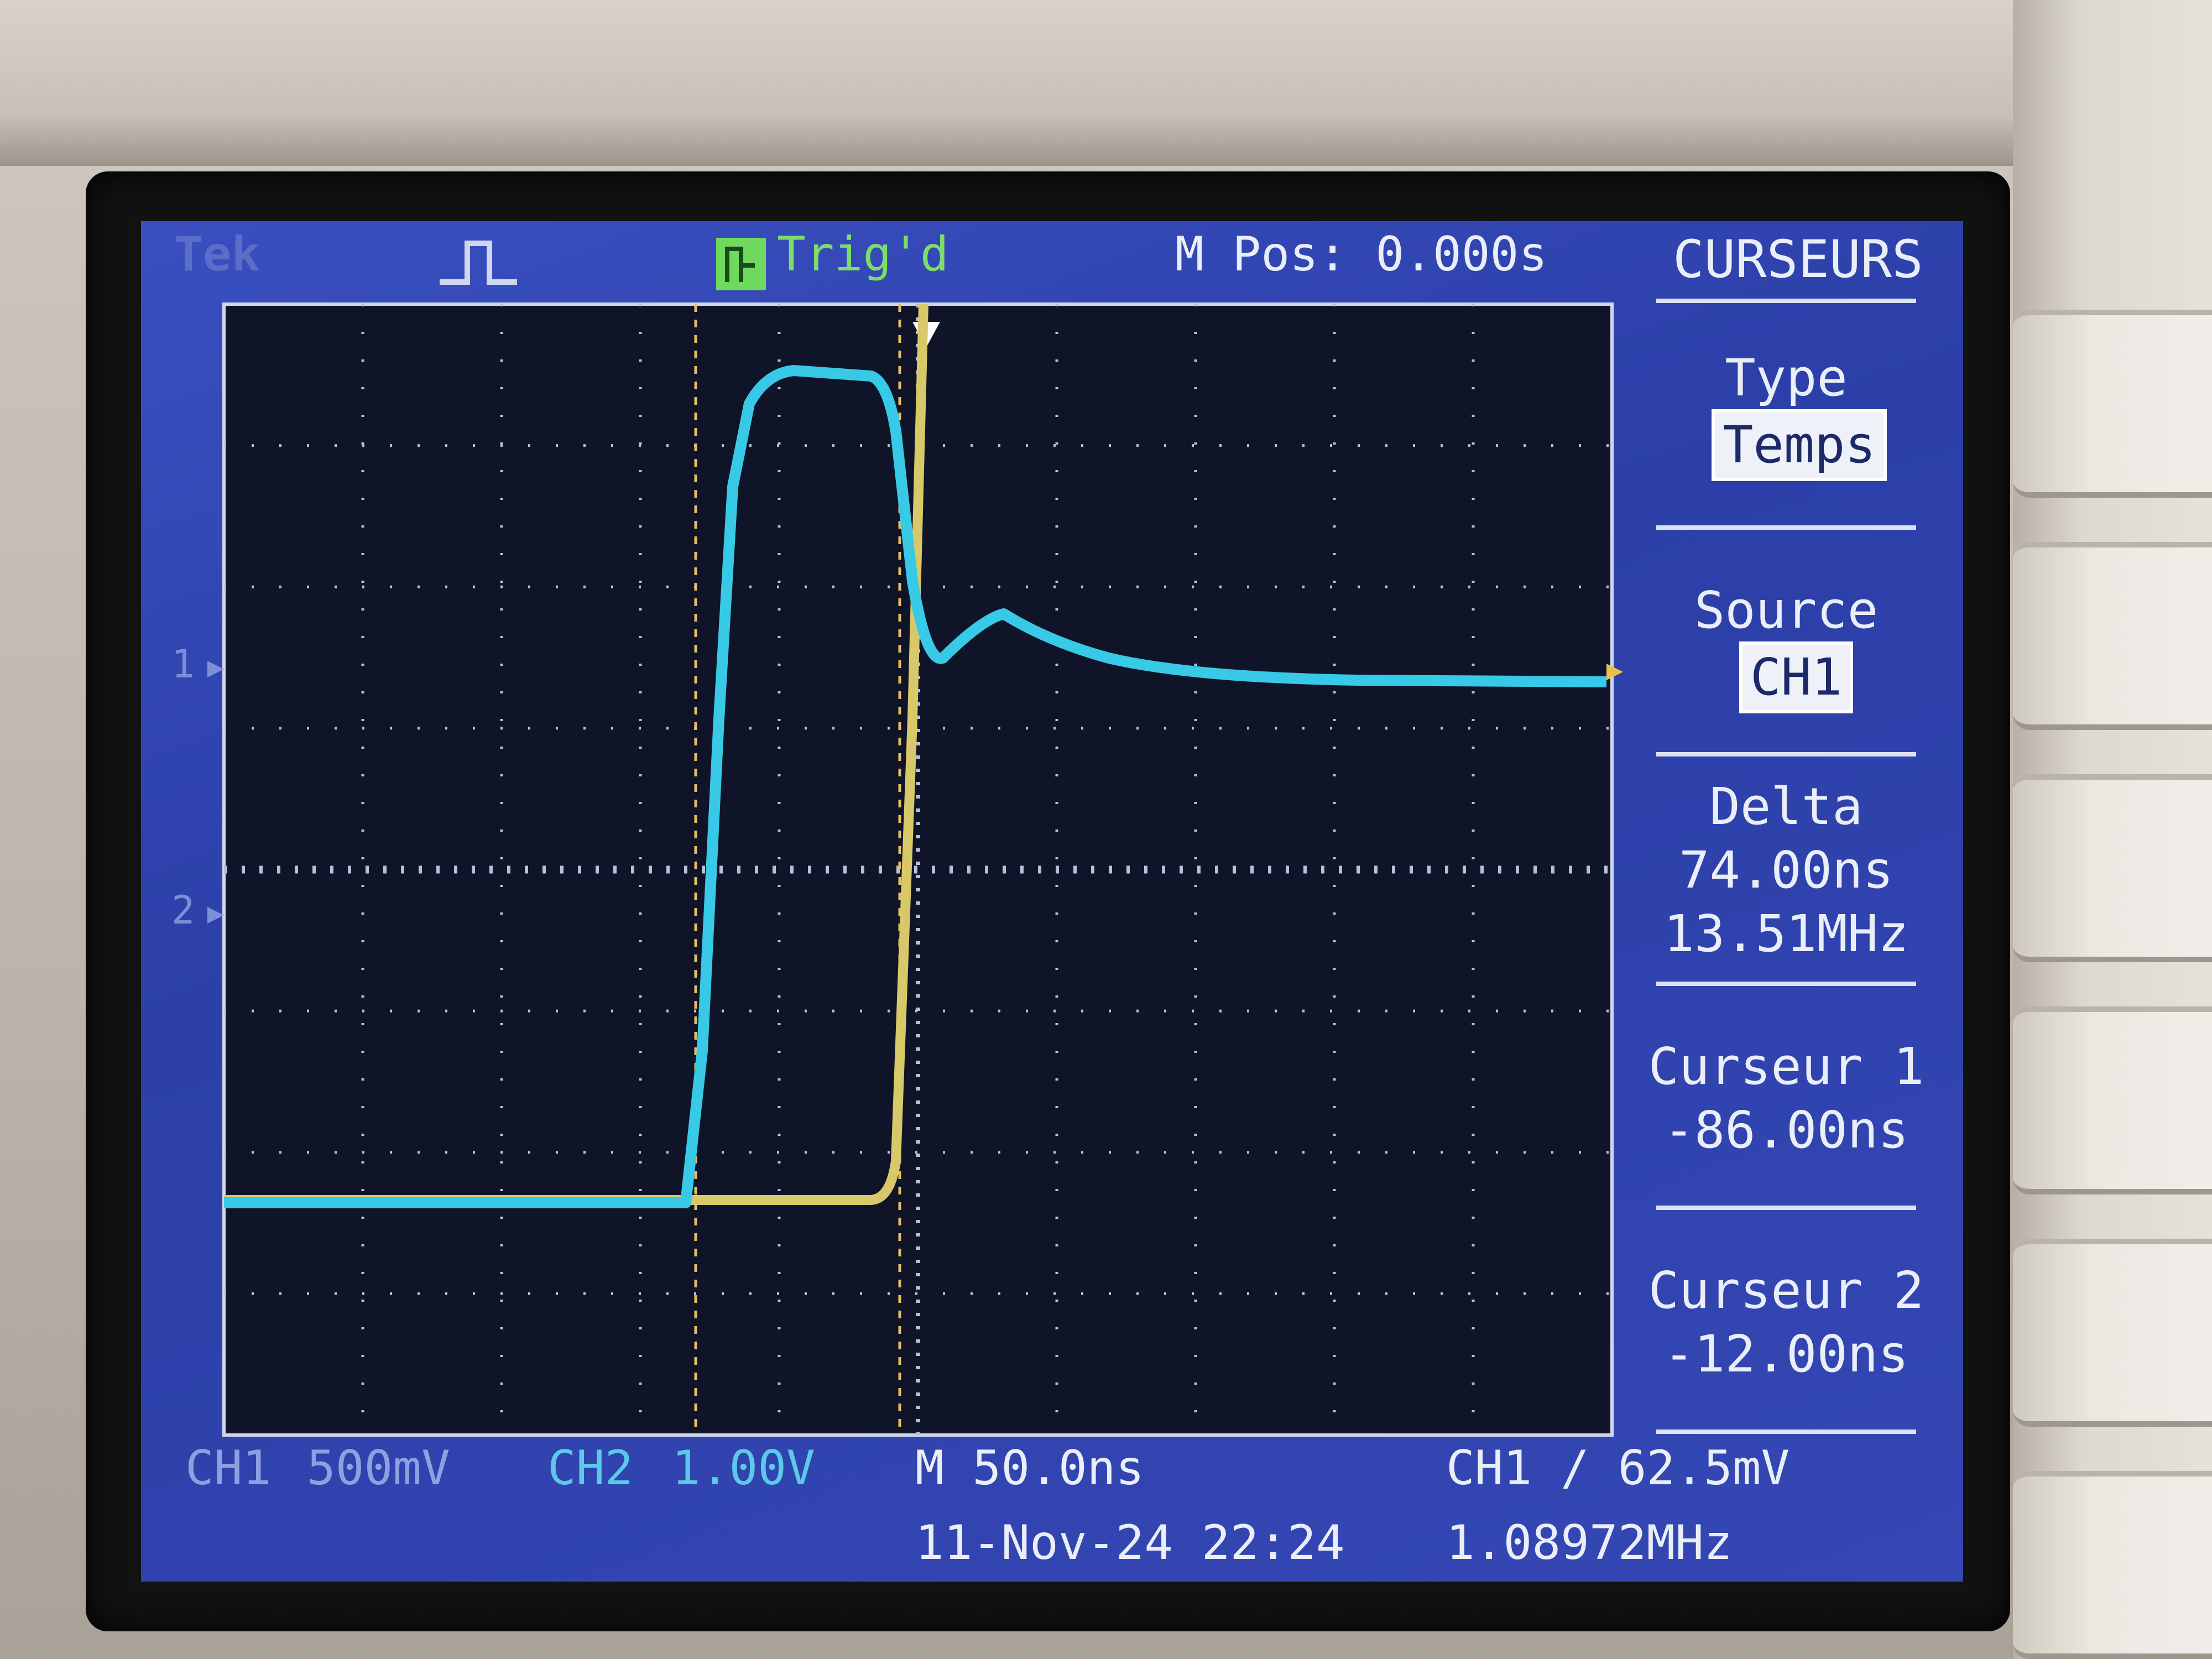 The image size is (2212, 1659). What do you see at coordinates (1106, 83) in the screenshot?
I see `instrument-bezel-top` at bounding box center [1106, 83].